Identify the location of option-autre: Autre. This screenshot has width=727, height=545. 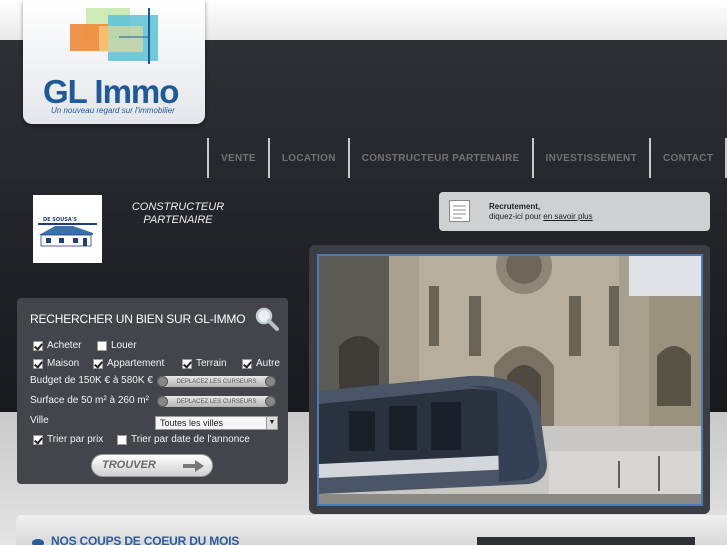
(261, 363).